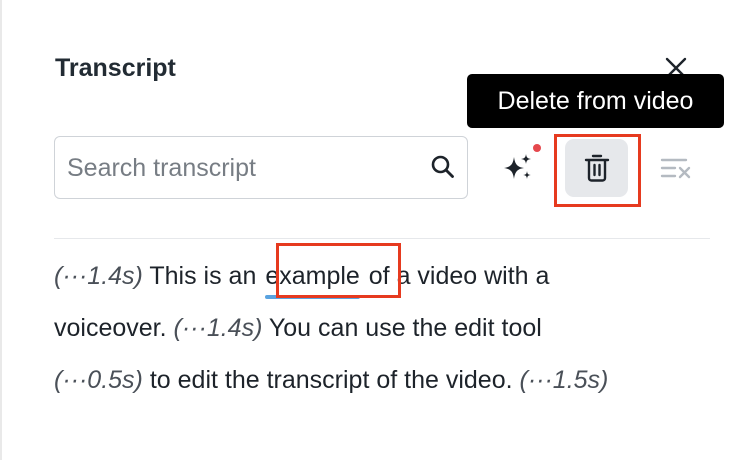  Describe the element at coordinates (203, 276) in the screenshot. I see `transcript-text-segment: This is an` at that location.